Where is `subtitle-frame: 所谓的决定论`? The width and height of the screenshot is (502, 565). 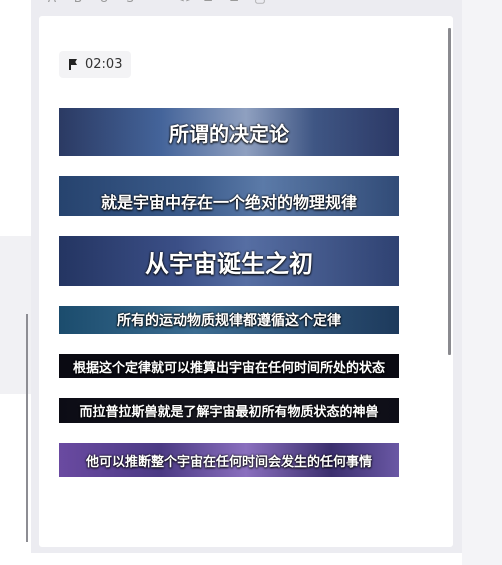
subtitle-frame: 所谓的决定论 is located at coordinates (229, 132).